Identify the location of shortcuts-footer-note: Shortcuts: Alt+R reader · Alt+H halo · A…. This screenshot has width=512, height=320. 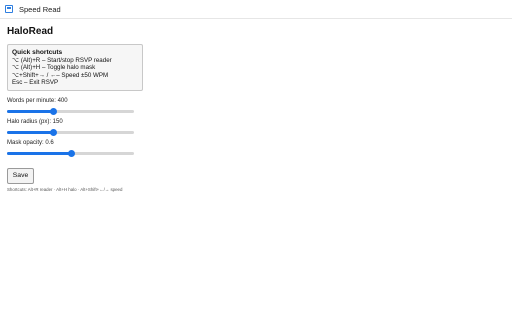
(65, 189).